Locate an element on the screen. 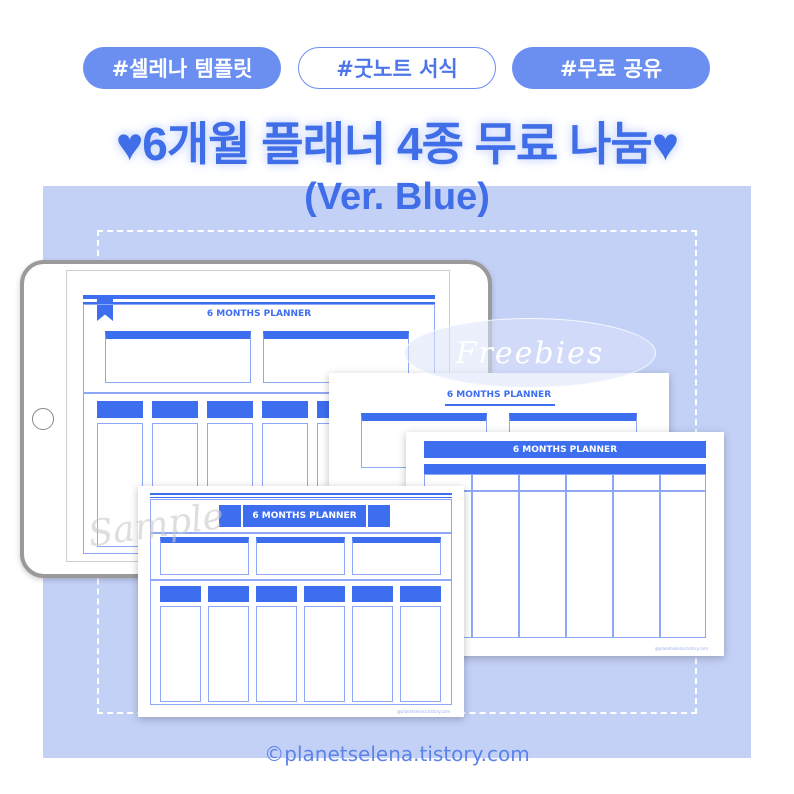  freebies-badge: Freebies is located at coordinates (530, 353).